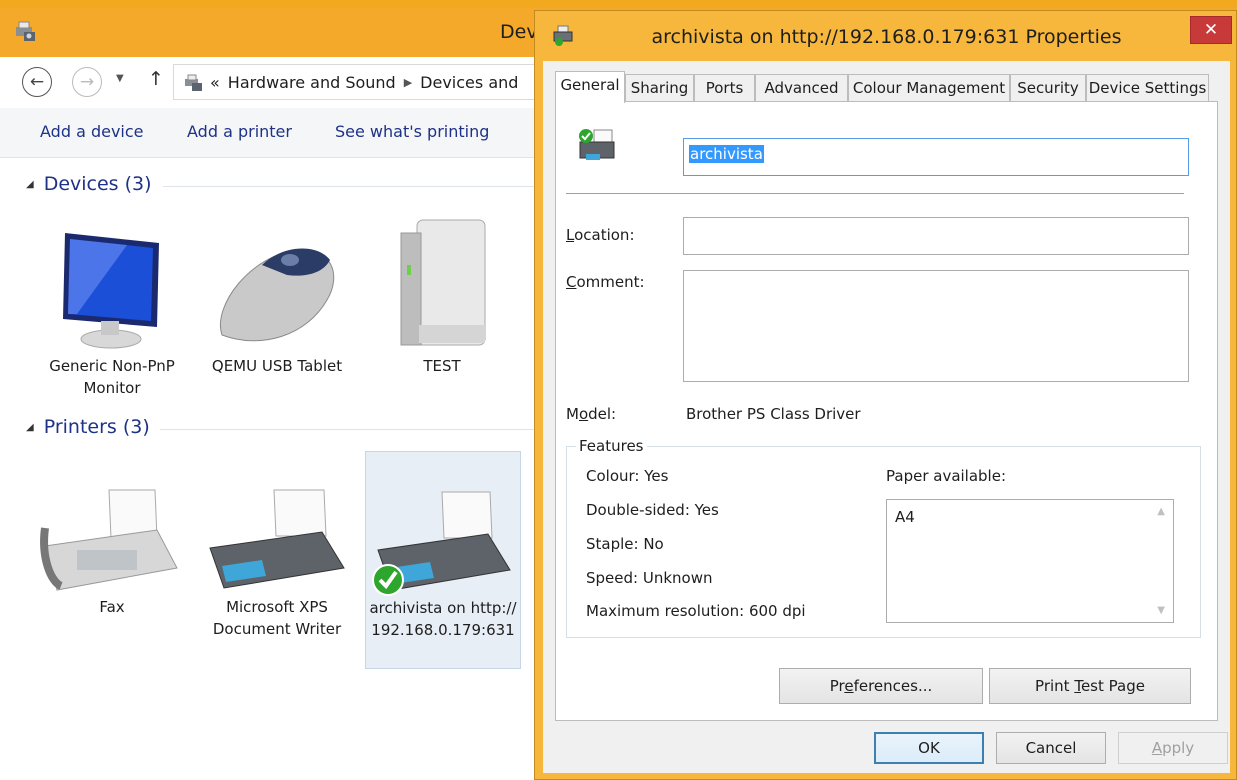 This screenshot has width=1237, height=780. What do you see at coordinates (929, 88) in the screenshot?
I see `tab-colour-management: Colour Management` at bounding box center [929, 88].